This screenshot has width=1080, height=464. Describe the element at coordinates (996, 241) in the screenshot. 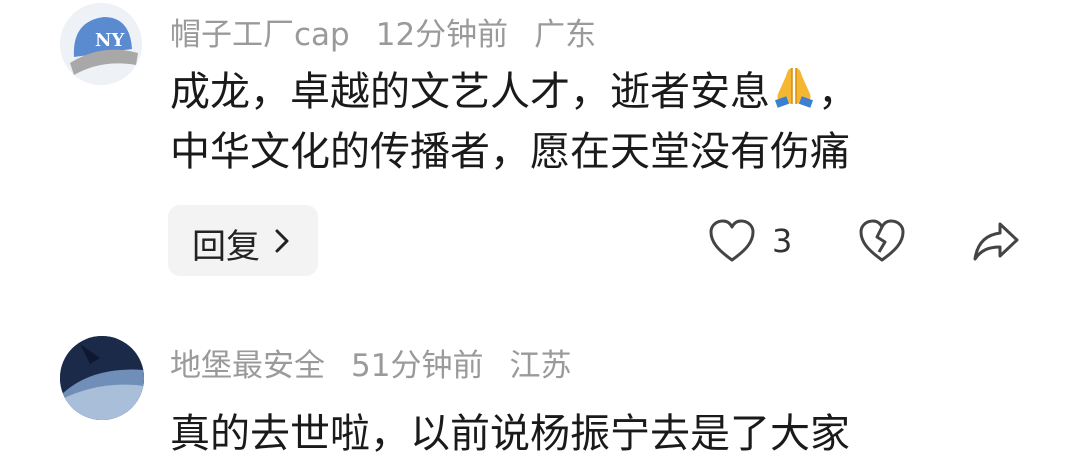

I see `share-arrow-icon` at that location.